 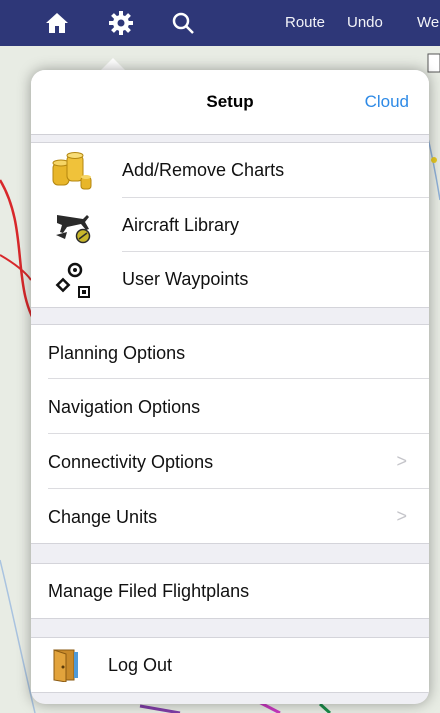 What do you see at coordinates (428, 22) in the screenshot?
I see `partial-toolbar-button: We` at bounding box center [428, 22].